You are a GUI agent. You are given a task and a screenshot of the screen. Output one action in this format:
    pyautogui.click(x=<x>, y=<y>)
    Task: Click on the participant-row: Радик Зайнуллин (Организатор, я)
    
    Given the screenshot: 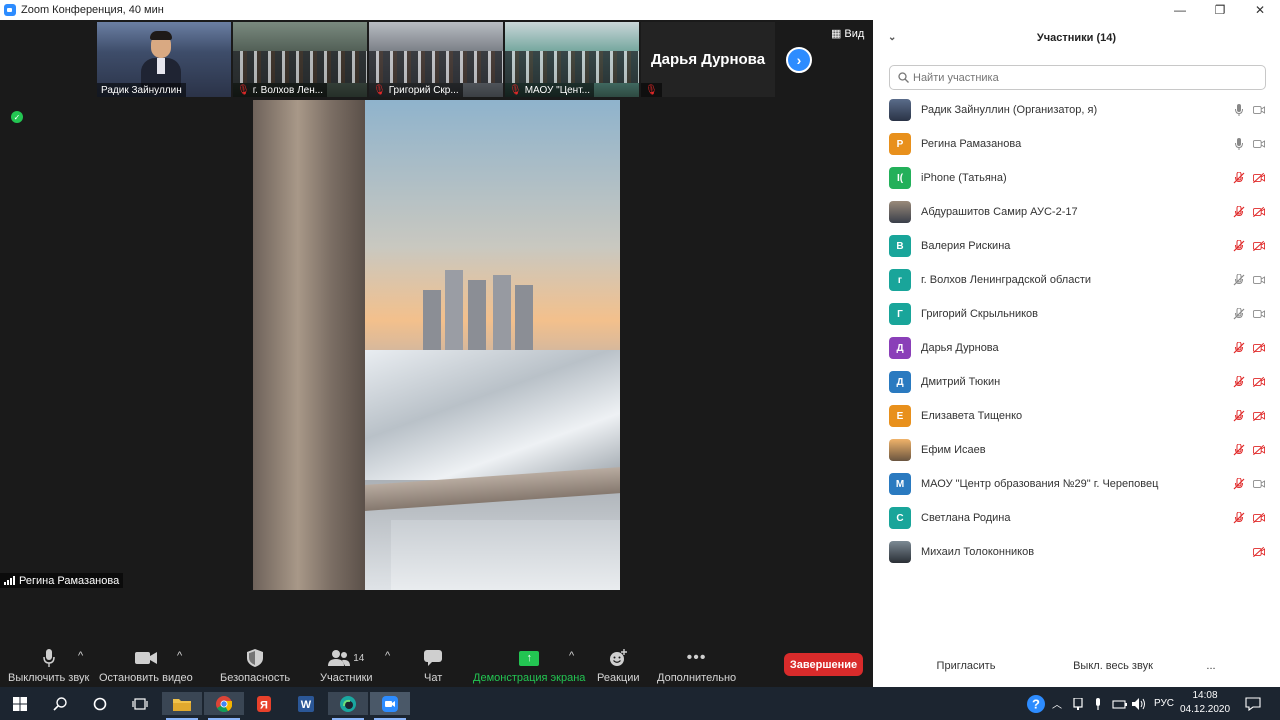 What is the action you would take?
    pyautogui.click(x=1076, y=110)
    